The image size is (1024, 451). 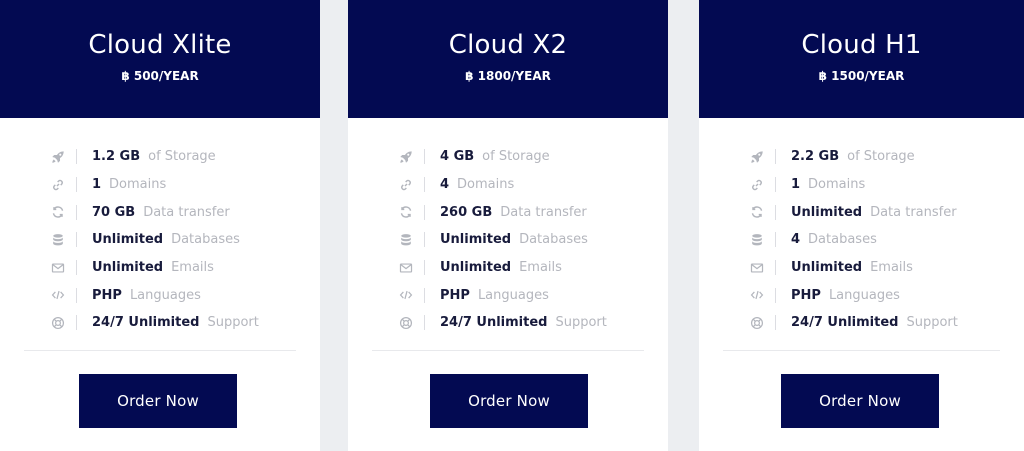 What do you see at coordinates (845, 323) in the screenshot?
I see `feature-value: 24/7 Unlimited` at bounding box center [845, 323].